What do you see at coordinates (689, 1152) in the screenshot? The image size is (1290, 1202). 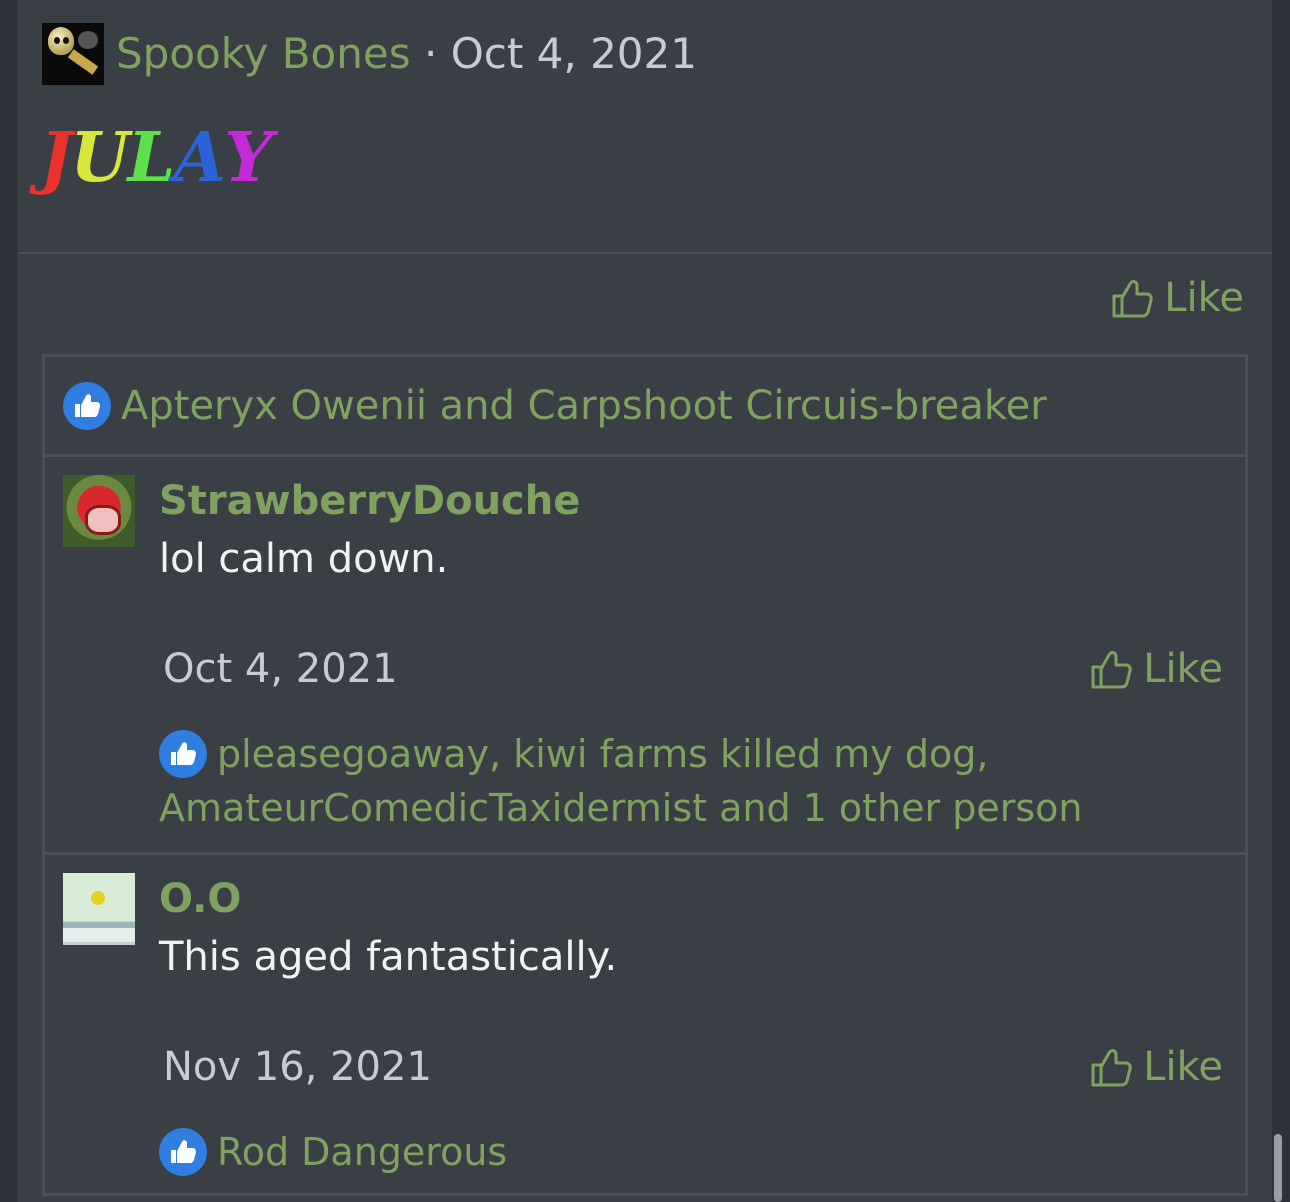 I see `reaction-summary: Rod Dangerous` at bounding box center [689, 1152].